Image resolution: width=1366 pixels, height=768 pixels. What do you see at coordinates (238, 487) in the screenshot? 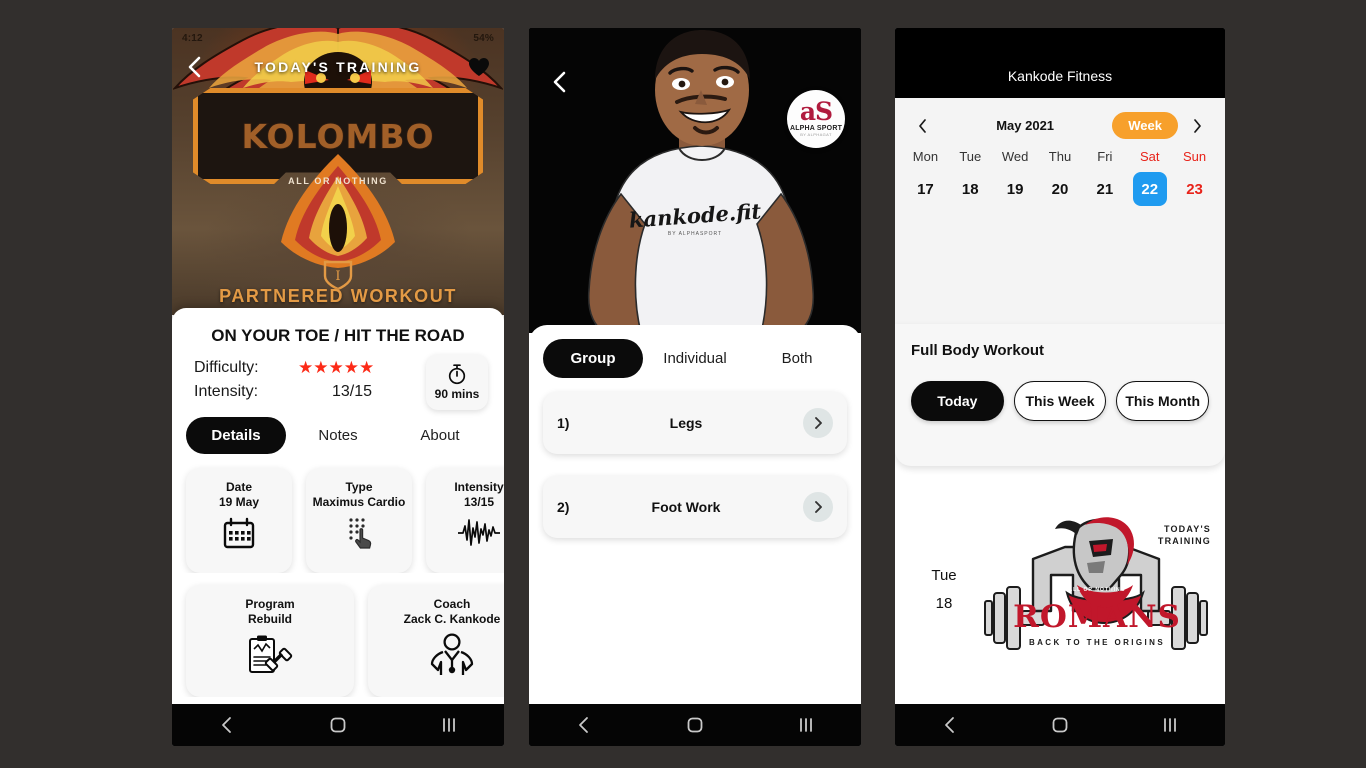
I see `card-date-title: Date` at bounding box center [238, 487].